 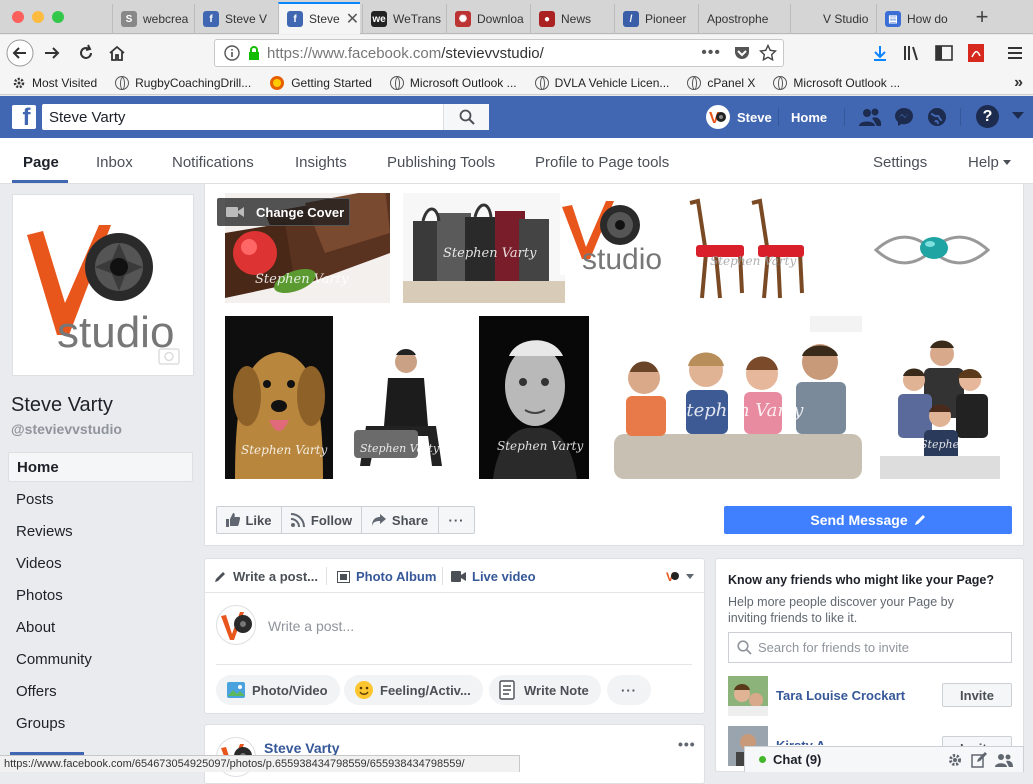 What do you see at coordinates (38, 17) in the screenshot?
I see `minimize-window-button` at bounding box center [38, 17].